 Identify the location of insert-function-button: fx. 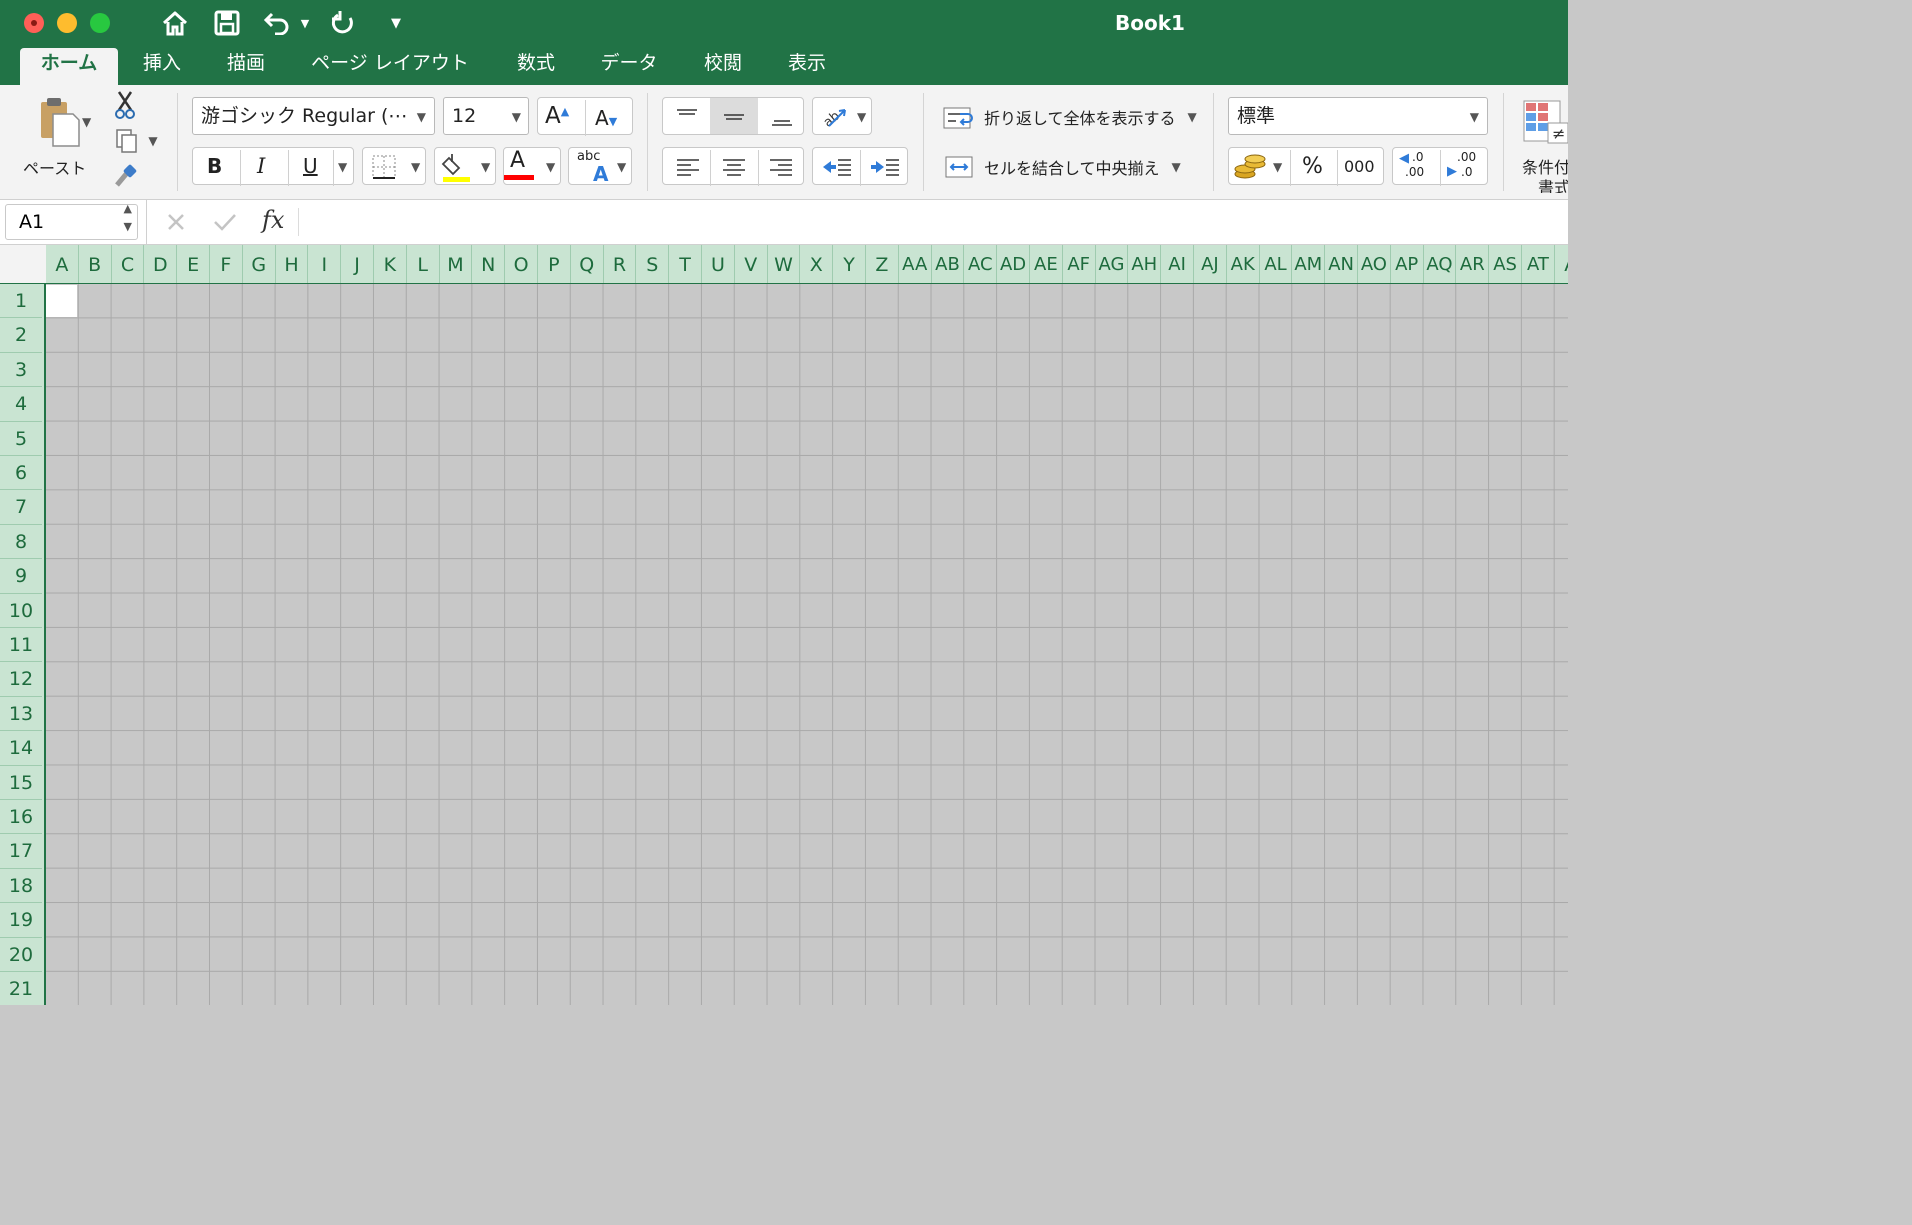
(273, 220).